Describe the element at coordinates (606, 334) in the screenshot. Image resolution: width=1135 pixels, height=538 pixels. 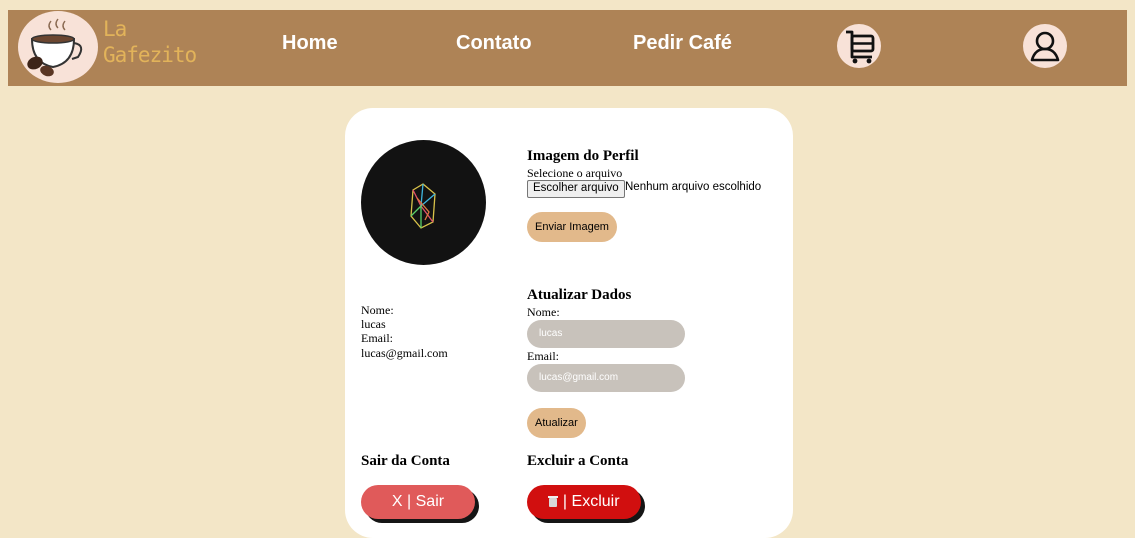
I see `name-input: lucas` at that location.